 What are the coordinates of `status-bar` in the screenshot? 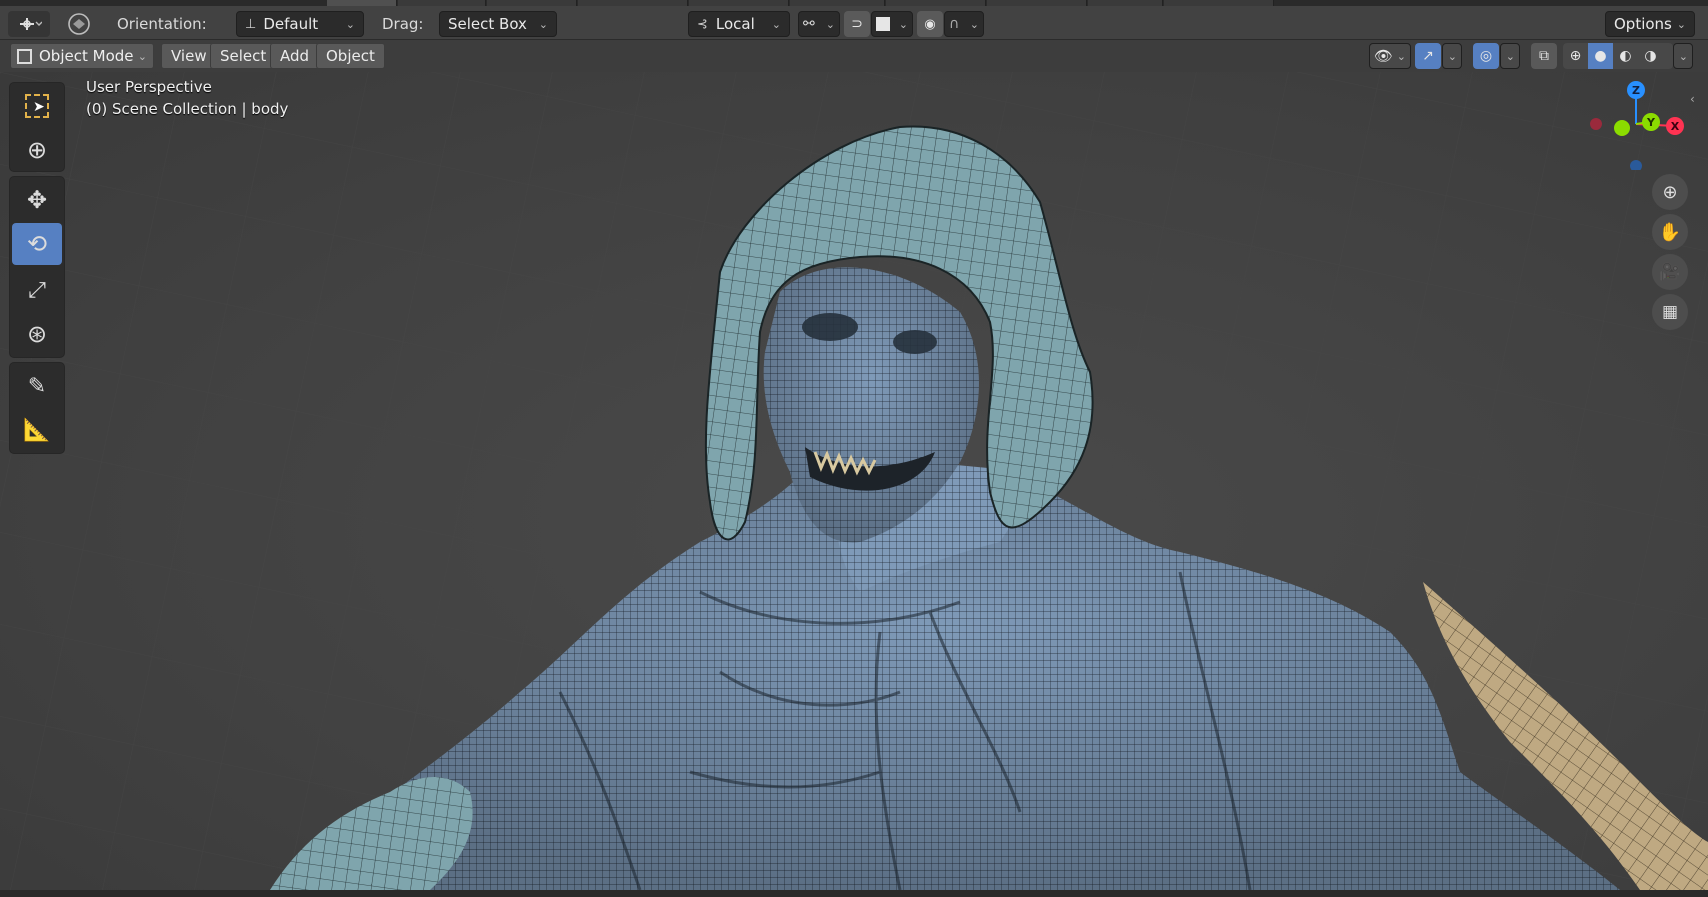 It's located at (854, 893).